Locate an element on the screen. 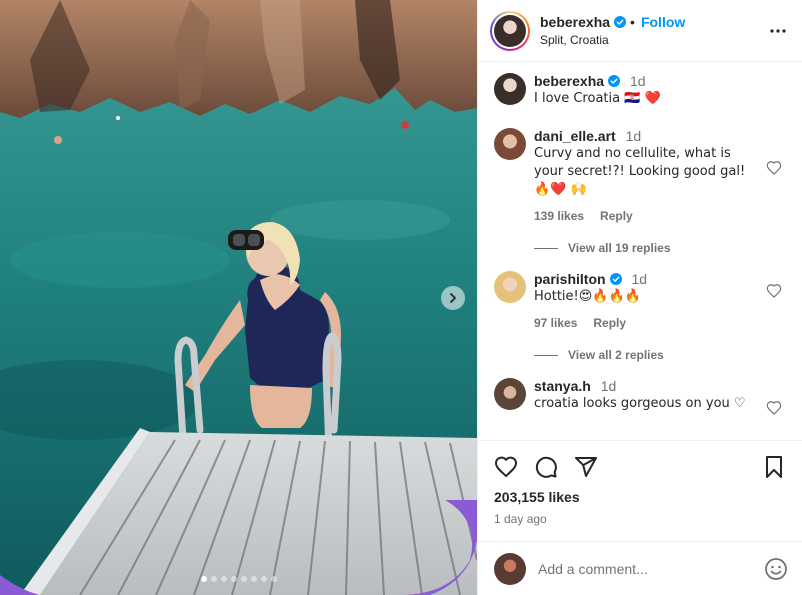  post-date: 1 day ago is located at coordinates (640, 519).